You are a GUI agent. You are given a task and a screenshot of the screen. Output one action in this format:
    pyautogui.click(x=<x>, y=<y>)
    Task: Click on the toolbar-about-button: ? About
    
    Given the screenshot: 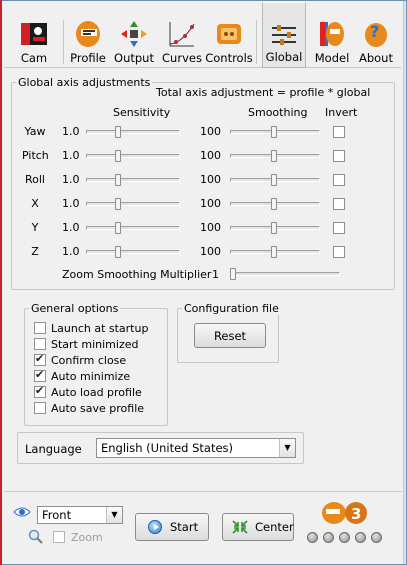 What is the action you would take?
    pyautogui.click(x=376, y=35)
    